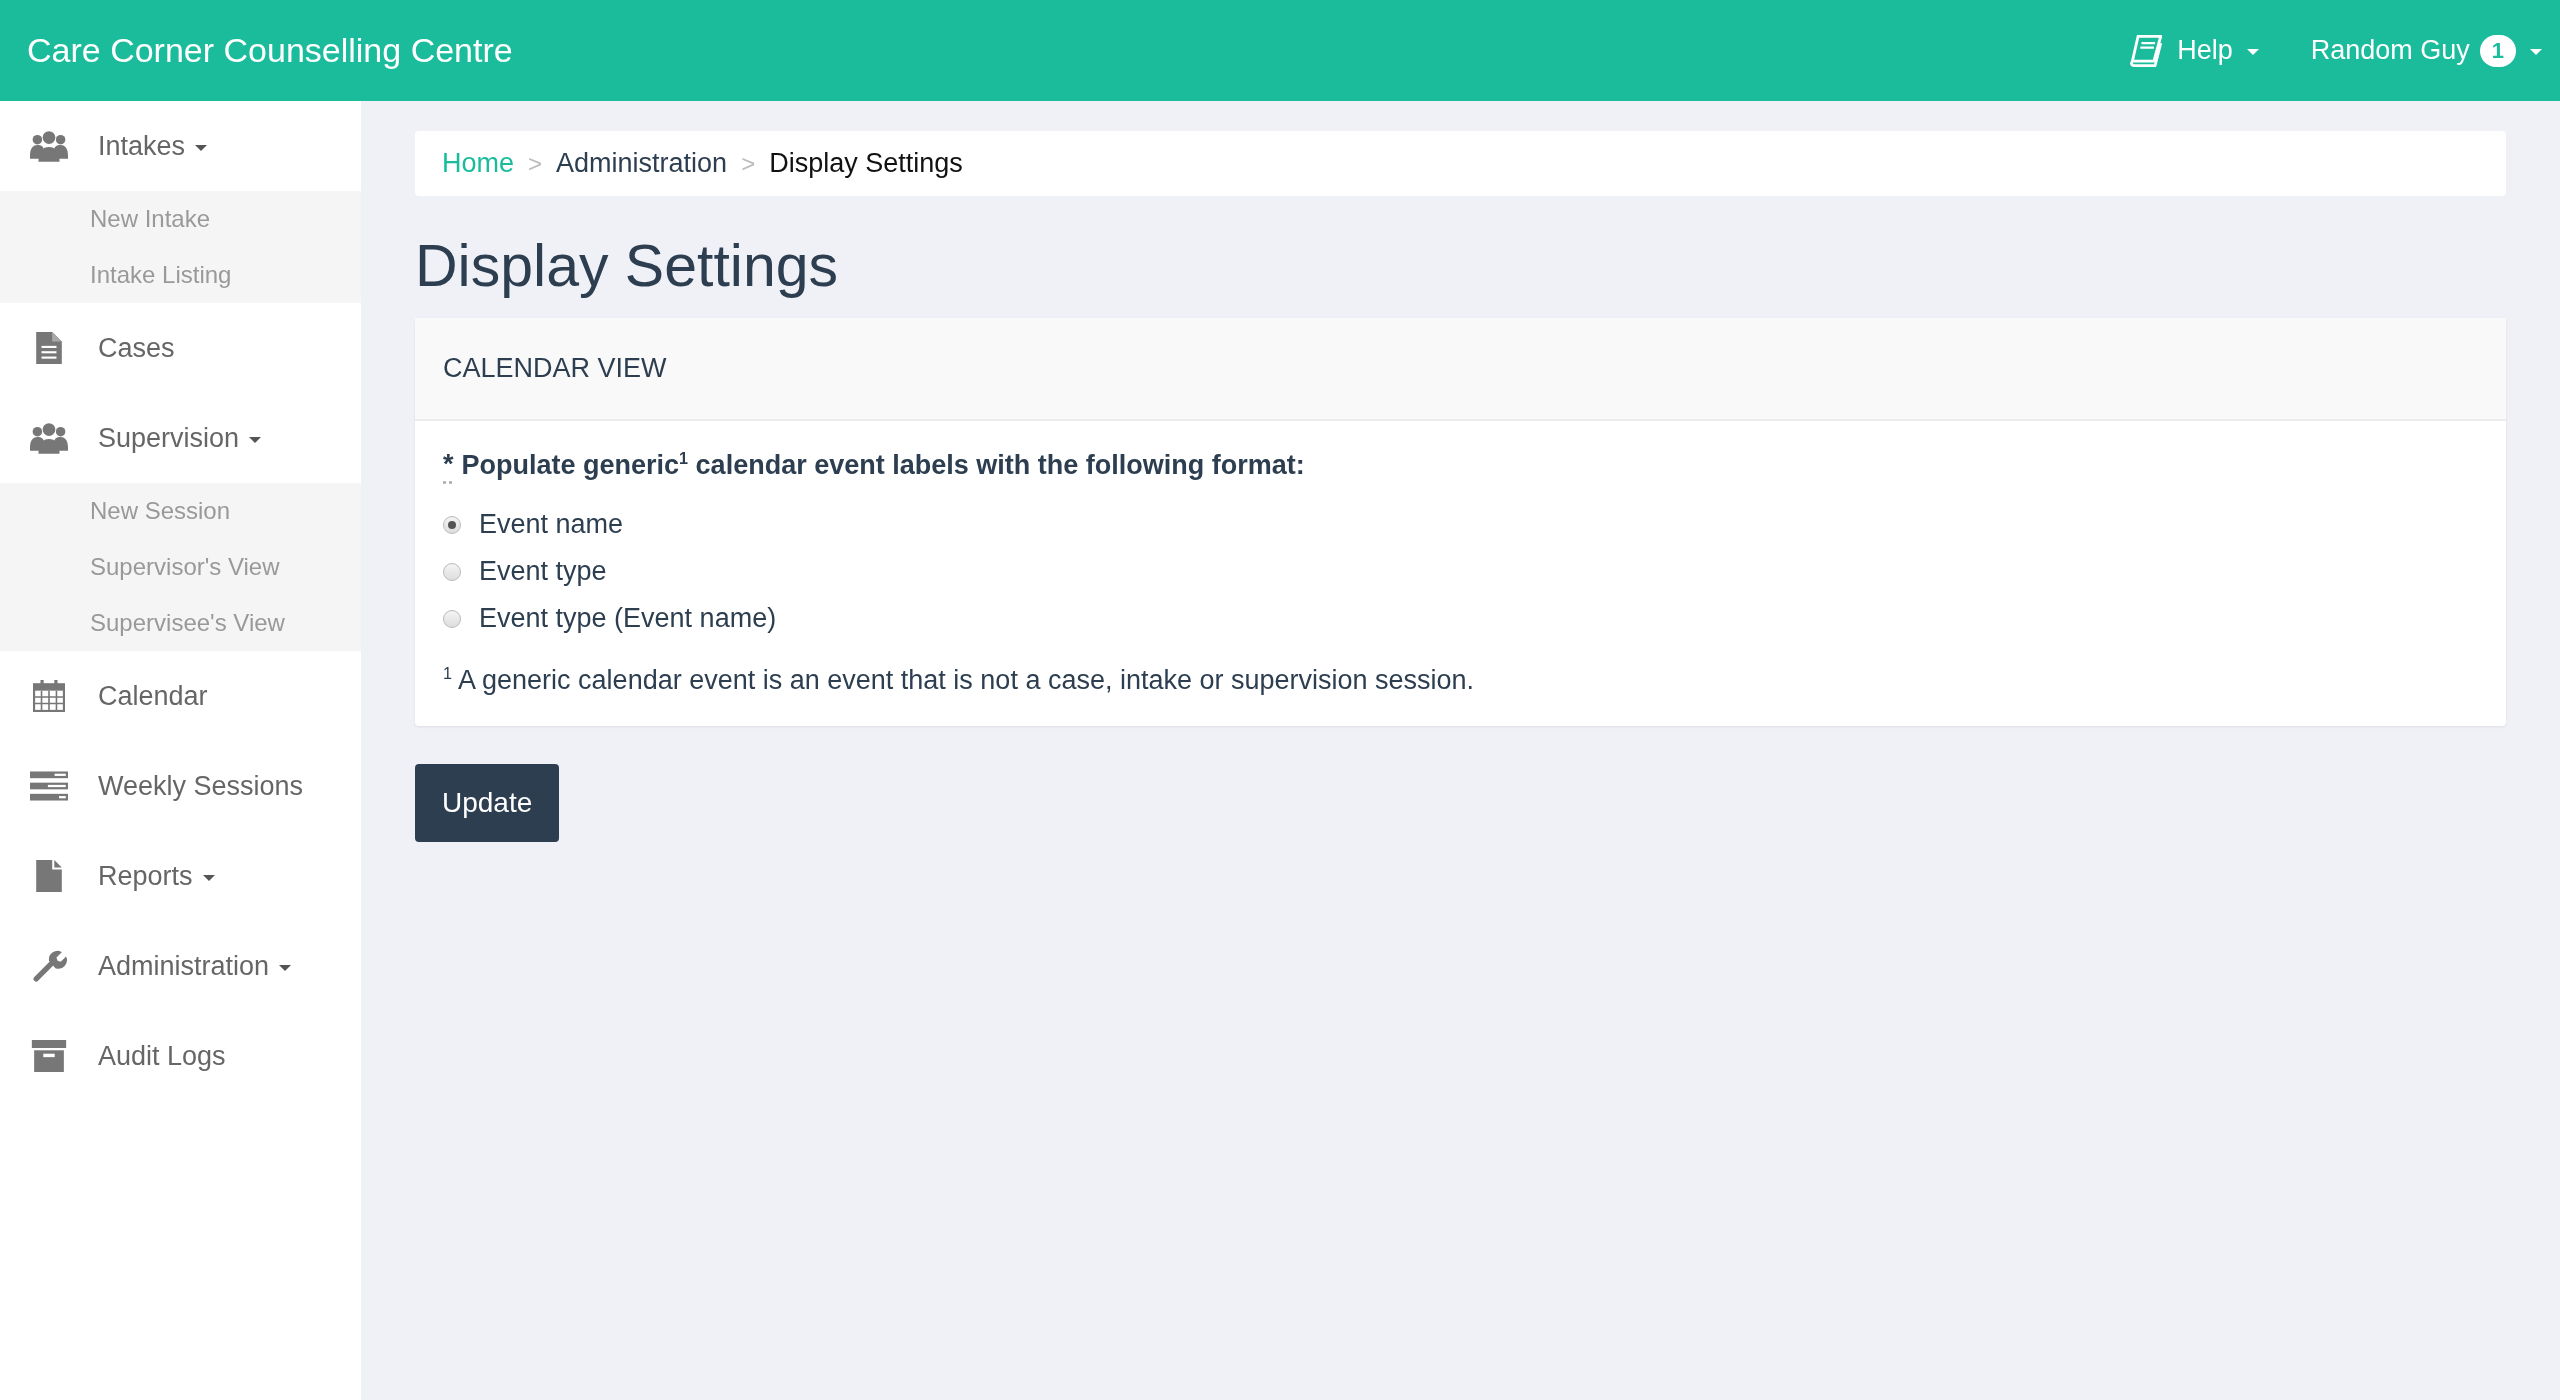  What do you see at coordinates (959, 680) in the screenshot?
I see `footnote-text: $^{1}$ A generic calendar event is an event that is not a case, intake or supervision session.` at bounding box center [959, 680].